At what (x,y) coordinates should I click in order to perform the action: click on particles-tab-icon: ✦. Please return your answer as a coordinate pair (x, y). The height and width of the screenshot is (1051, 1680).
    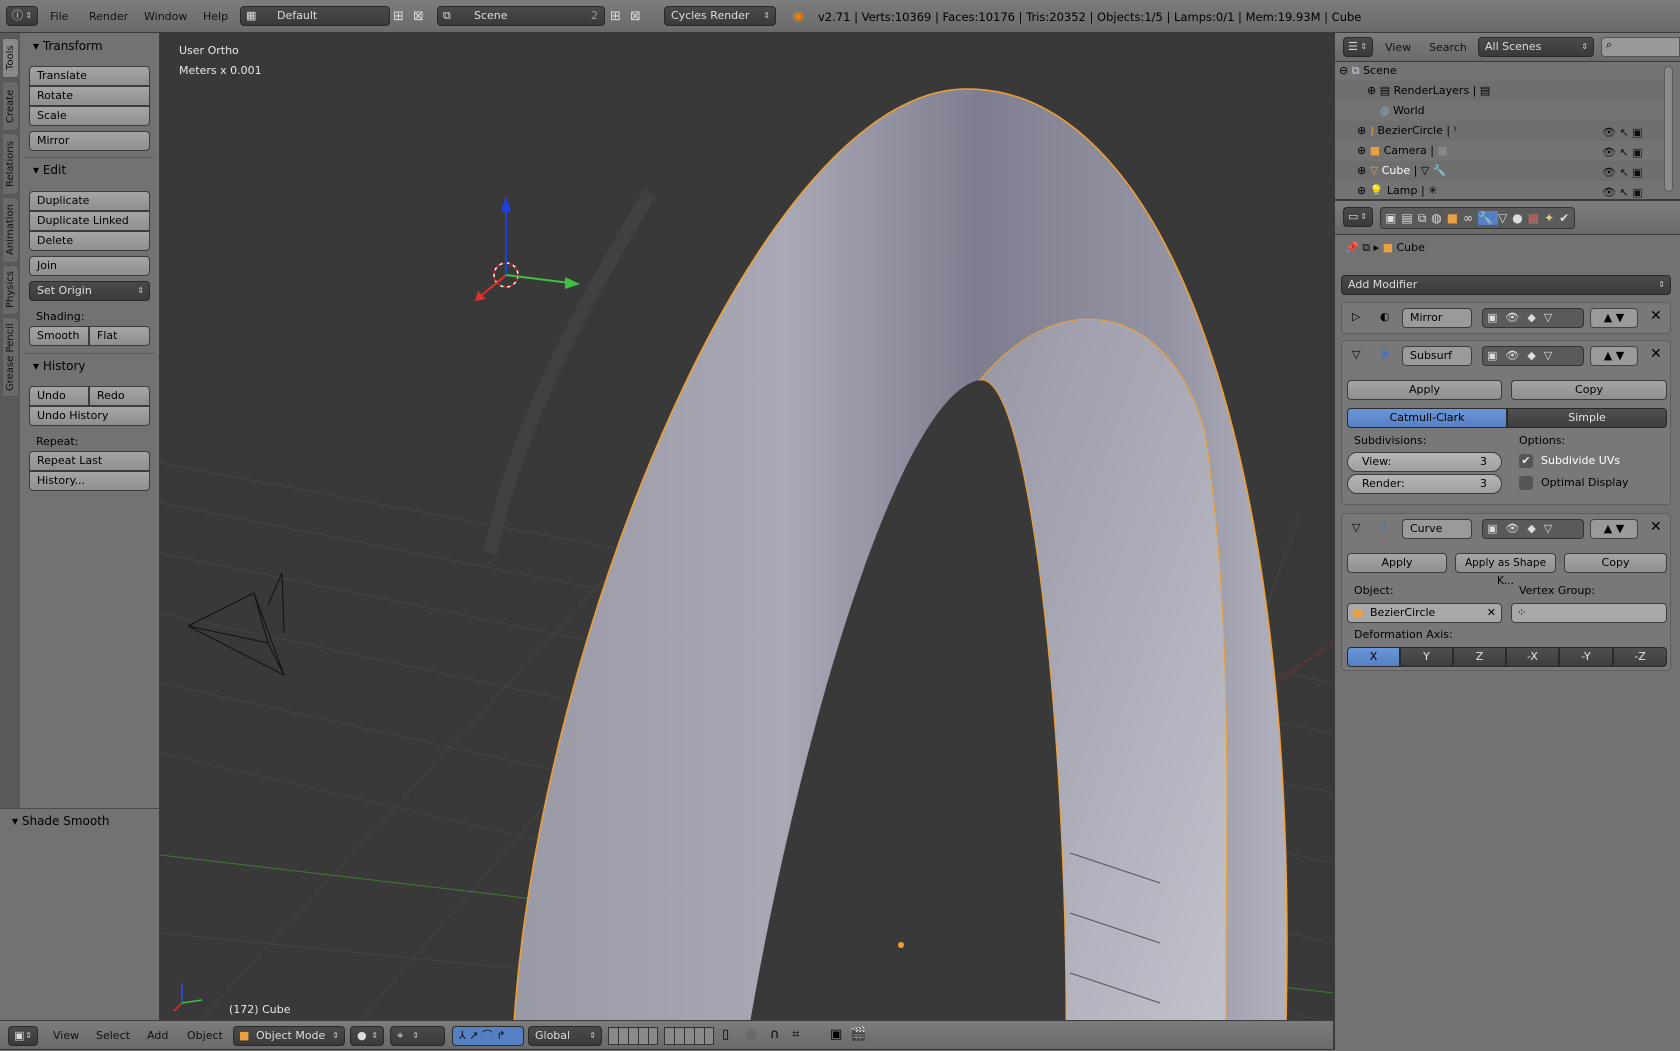
    Looking at the image, I should click on (1551, 218).